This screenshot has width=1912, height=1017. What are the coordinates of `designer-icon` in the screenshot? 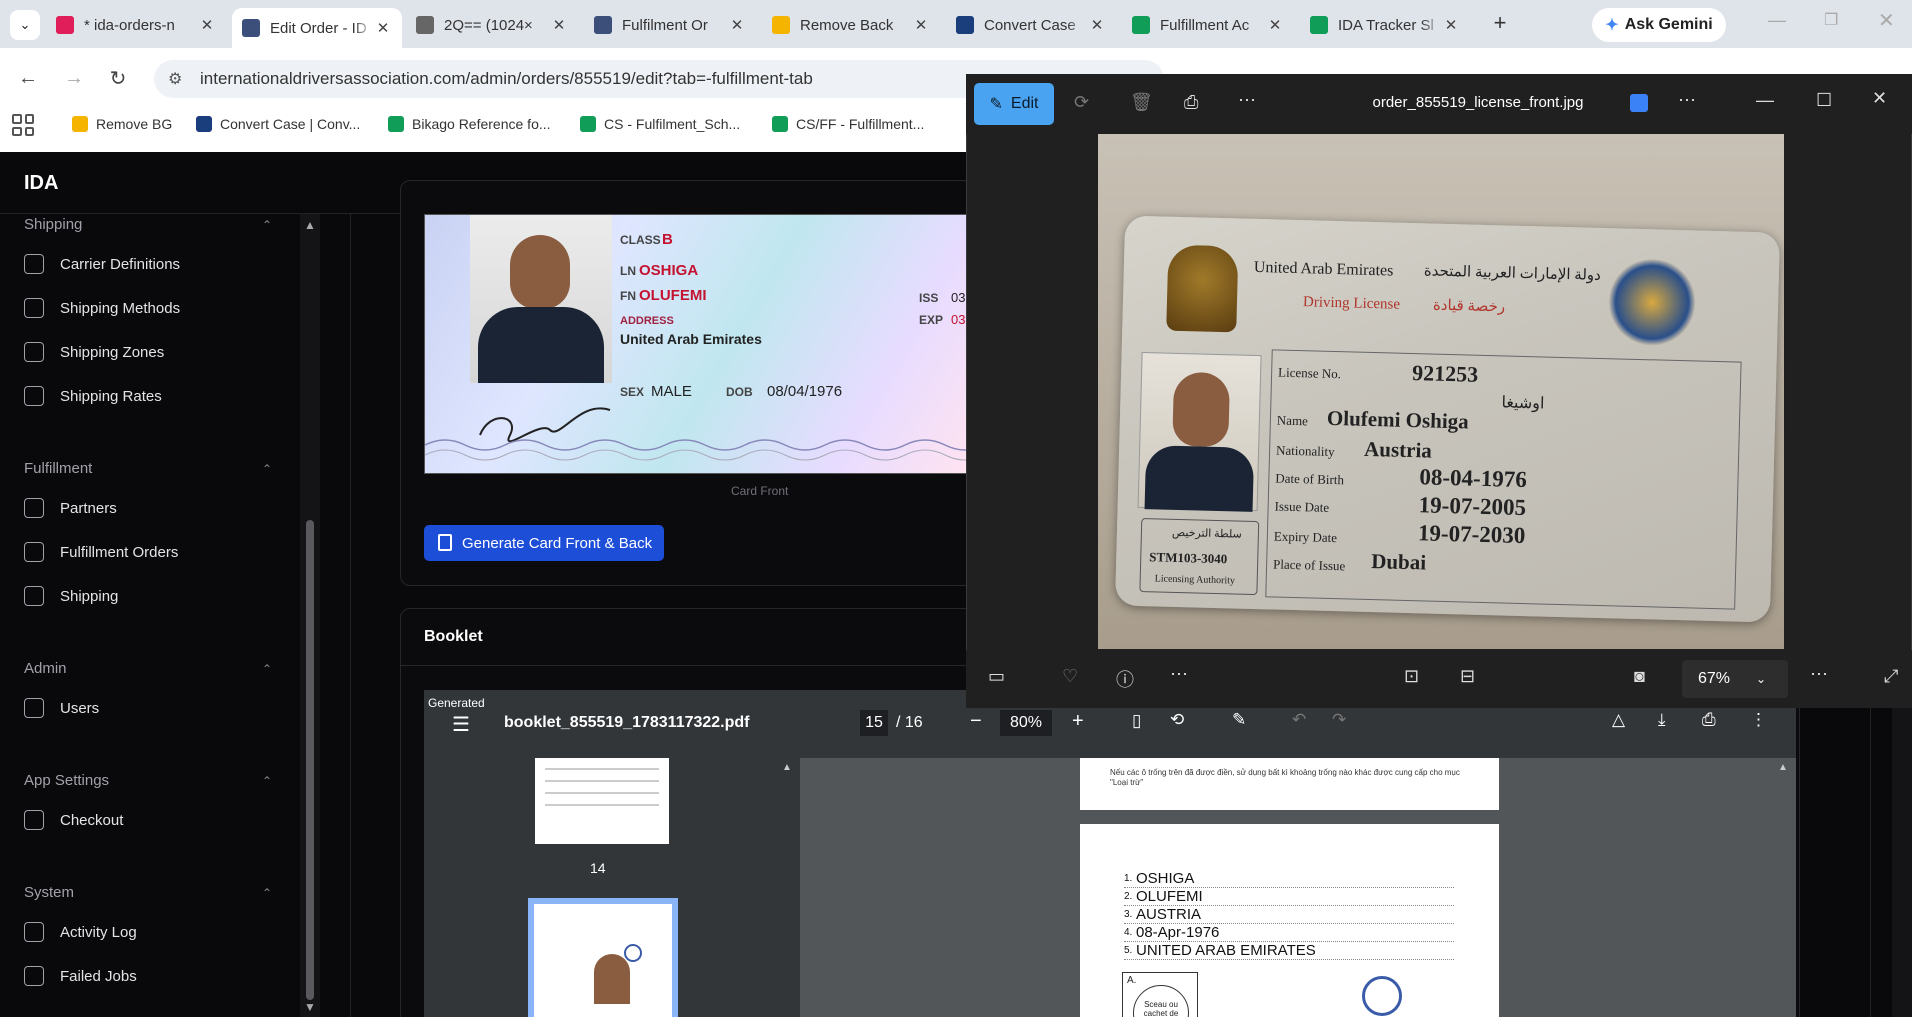 It's located at (1639, 103).